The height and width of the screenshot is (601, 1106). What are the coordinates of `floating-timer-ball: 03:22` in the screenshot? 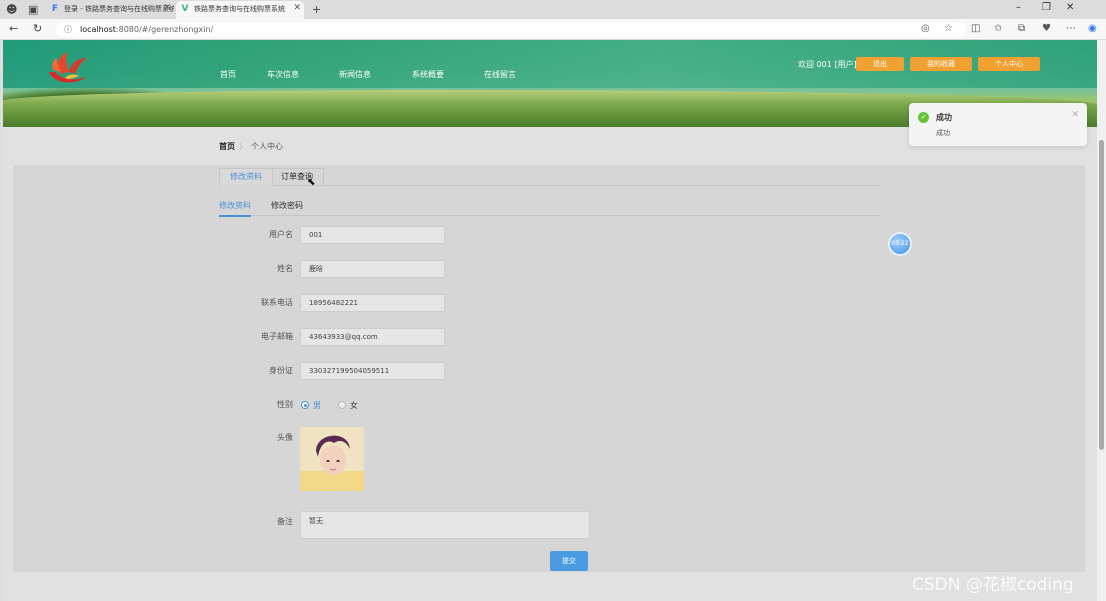 It's located at (900, 244).